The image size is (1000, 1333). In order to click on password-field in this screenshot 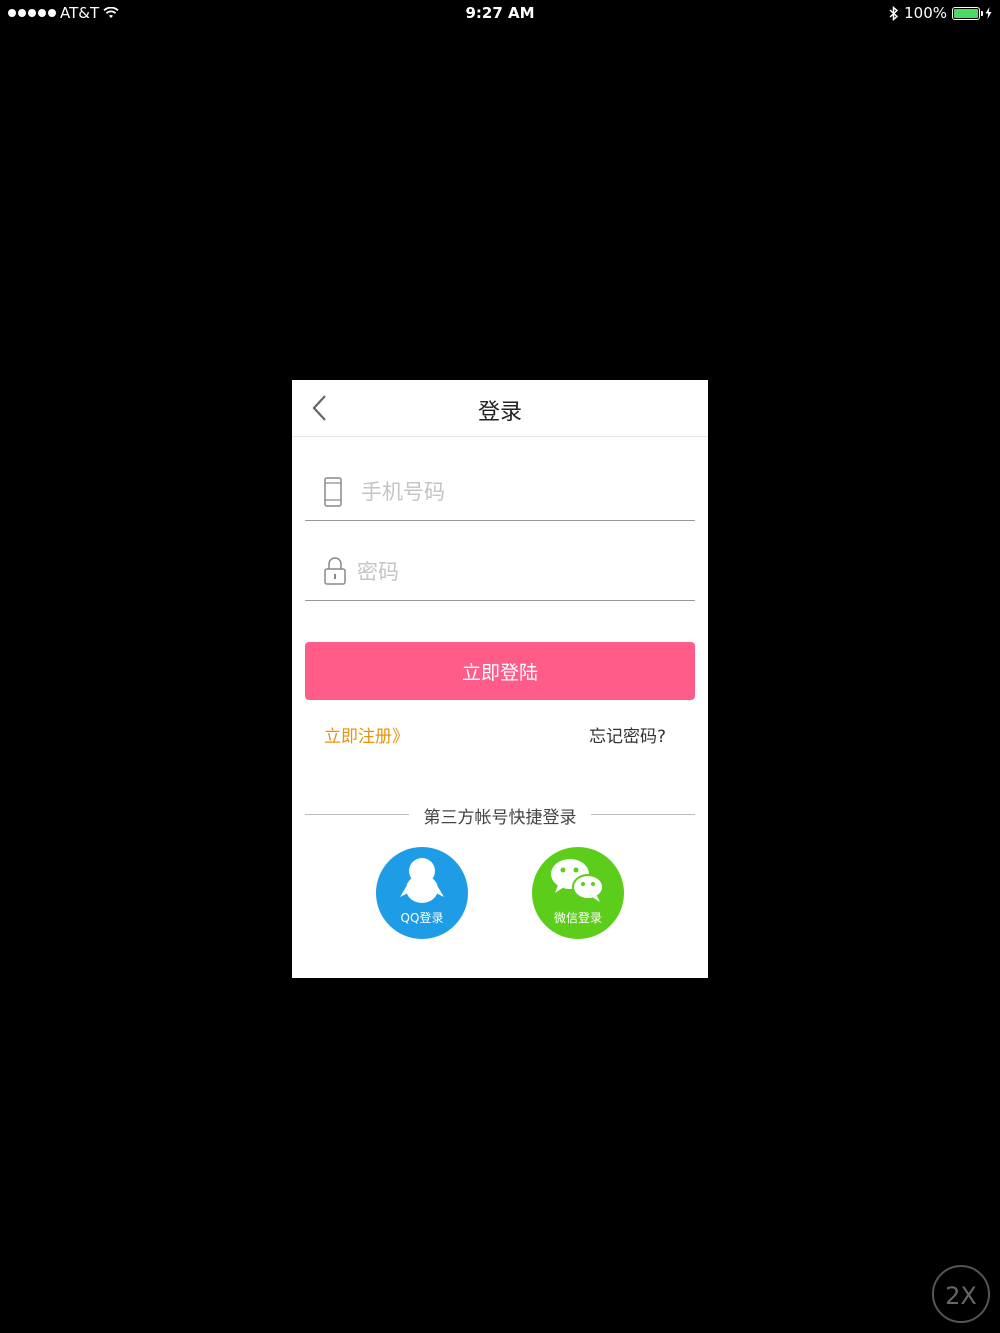, I will do `click(500, 575)`.